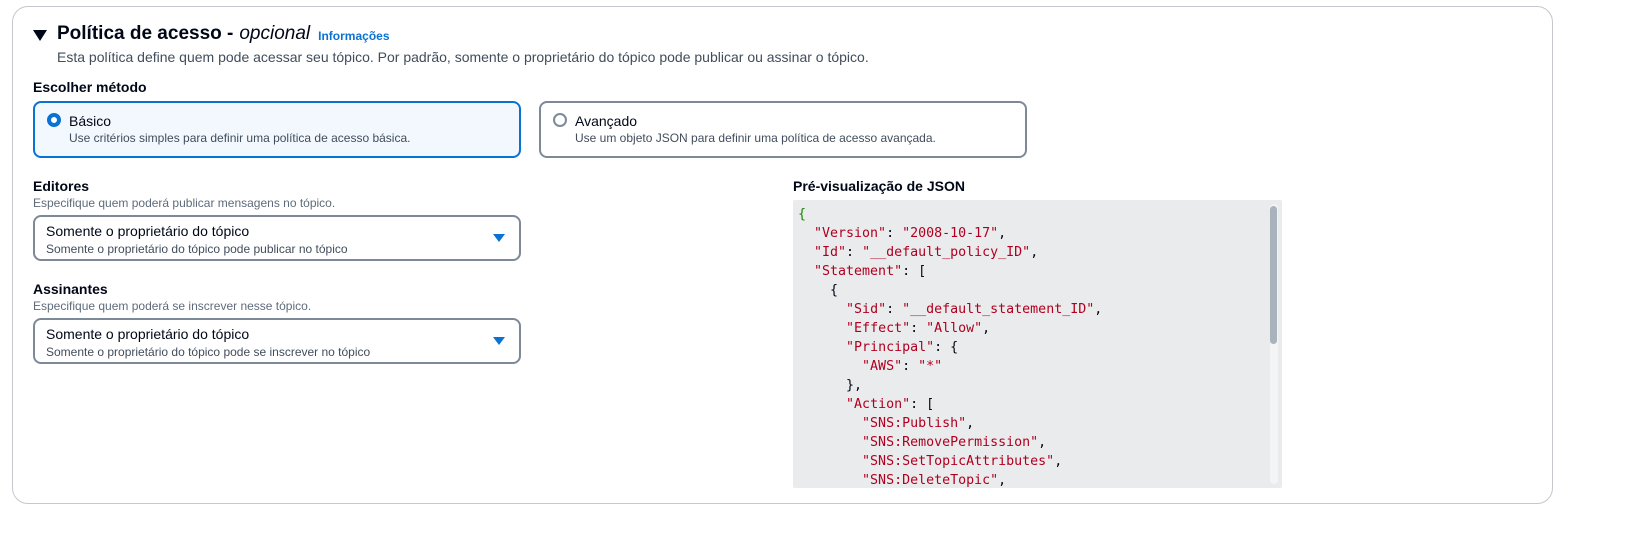 This screenshot has height=541, width=1648. Describe the element at coordinates (1037, 423) in the screenshot. I see `json-line: "SNS:Publish",` at that location.